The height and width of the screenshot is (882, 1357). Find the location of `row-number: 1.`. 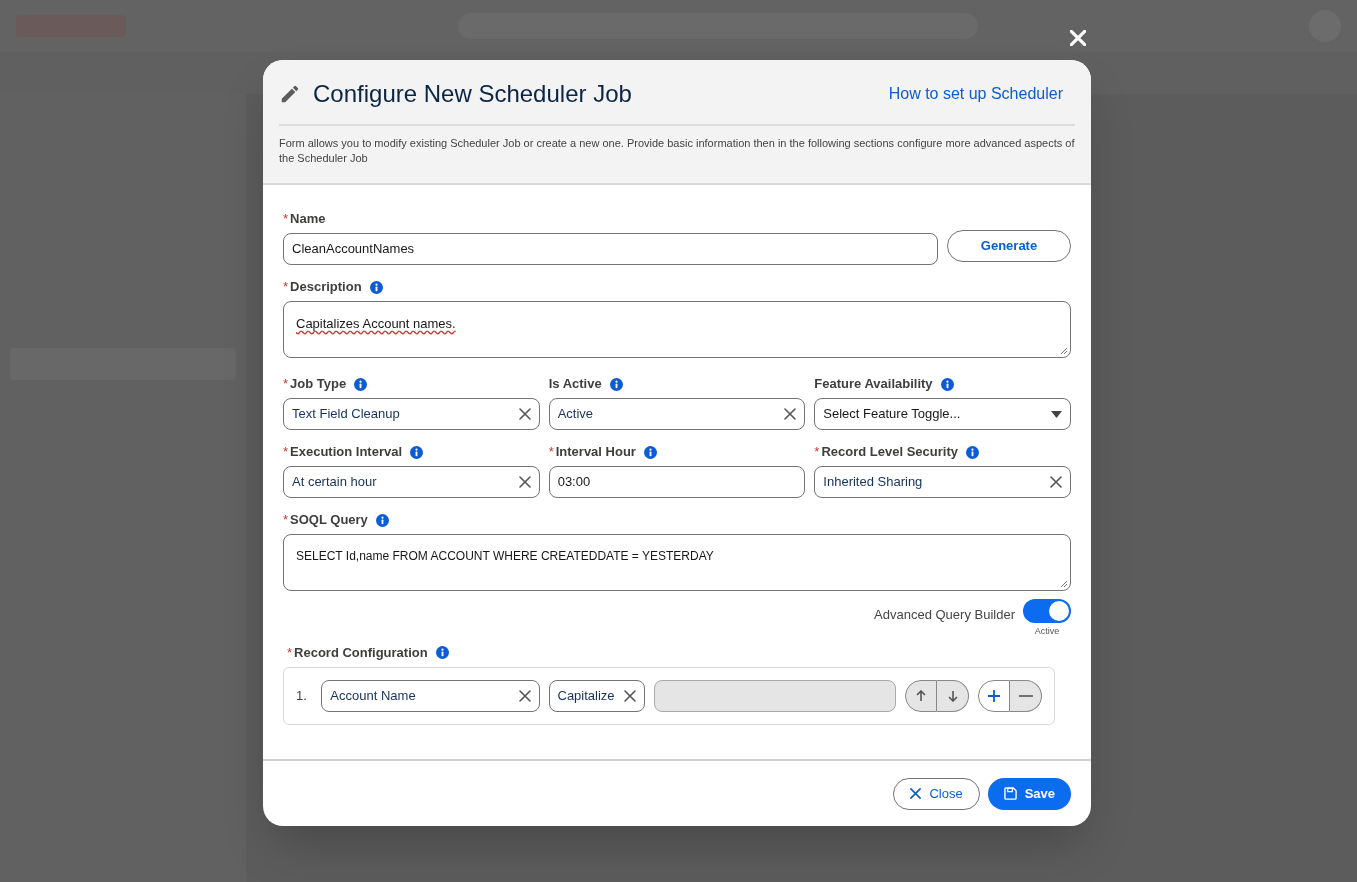

row-number: 1. is located at coordinates (302, 695).